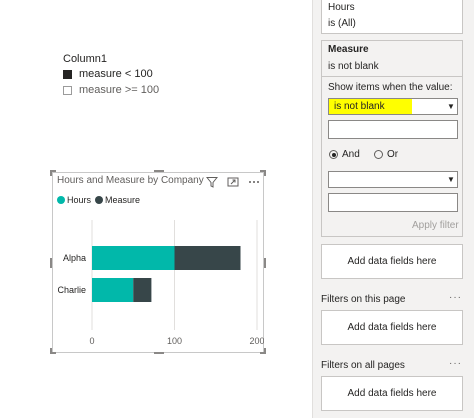  Describe the element at coordinates (71, 290) in the screenshot. I see `category-label: Charlie` at that location.